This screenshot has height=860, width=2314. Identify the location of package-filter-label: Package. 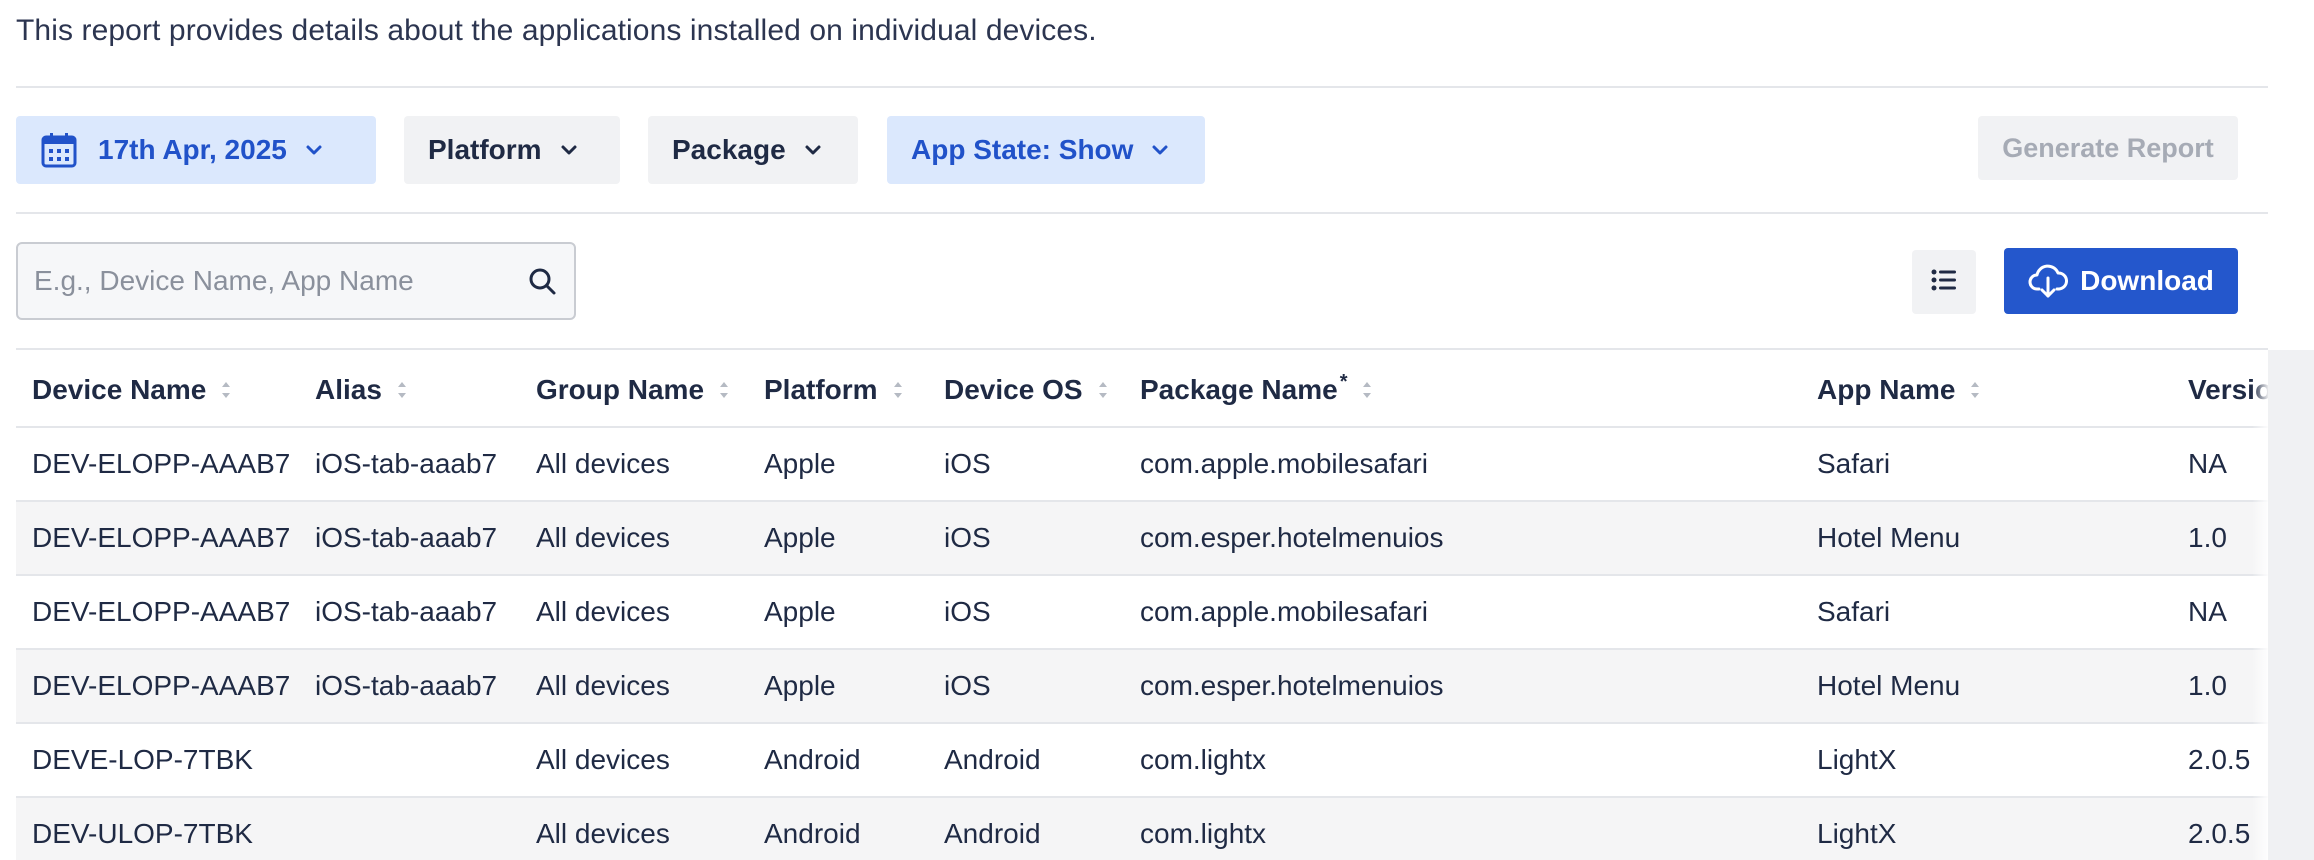
(729, 149).